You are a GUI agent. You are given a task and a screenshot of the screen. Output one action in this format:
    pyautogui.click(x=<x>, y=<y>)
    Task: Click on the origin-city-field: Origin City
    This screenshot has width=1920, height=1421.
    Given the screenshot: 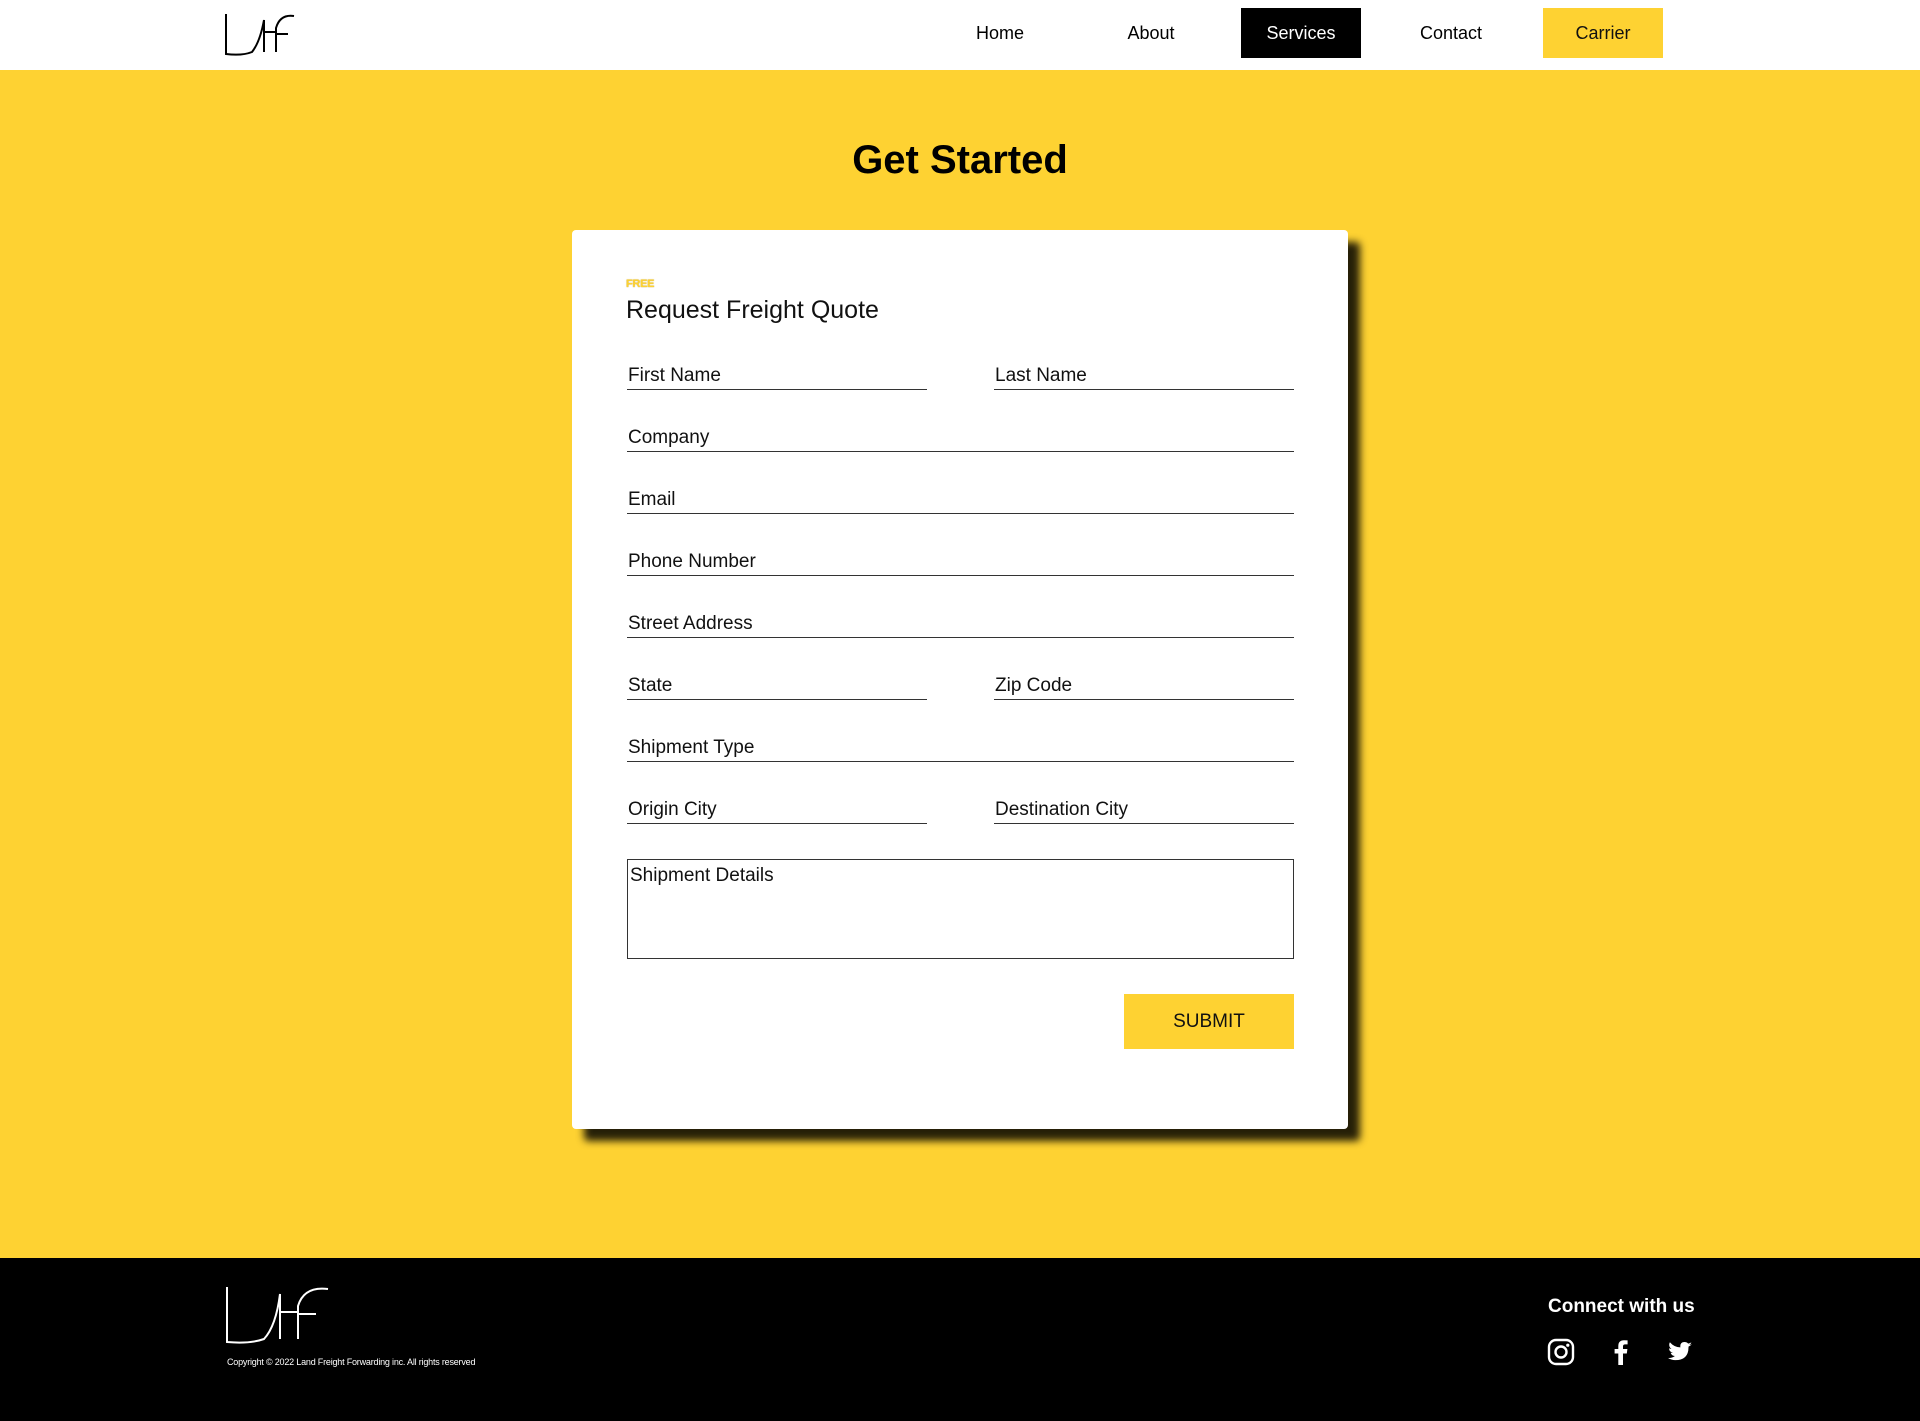 What is the action you would take?
    pyautogui.click(x=777, y=809)
    